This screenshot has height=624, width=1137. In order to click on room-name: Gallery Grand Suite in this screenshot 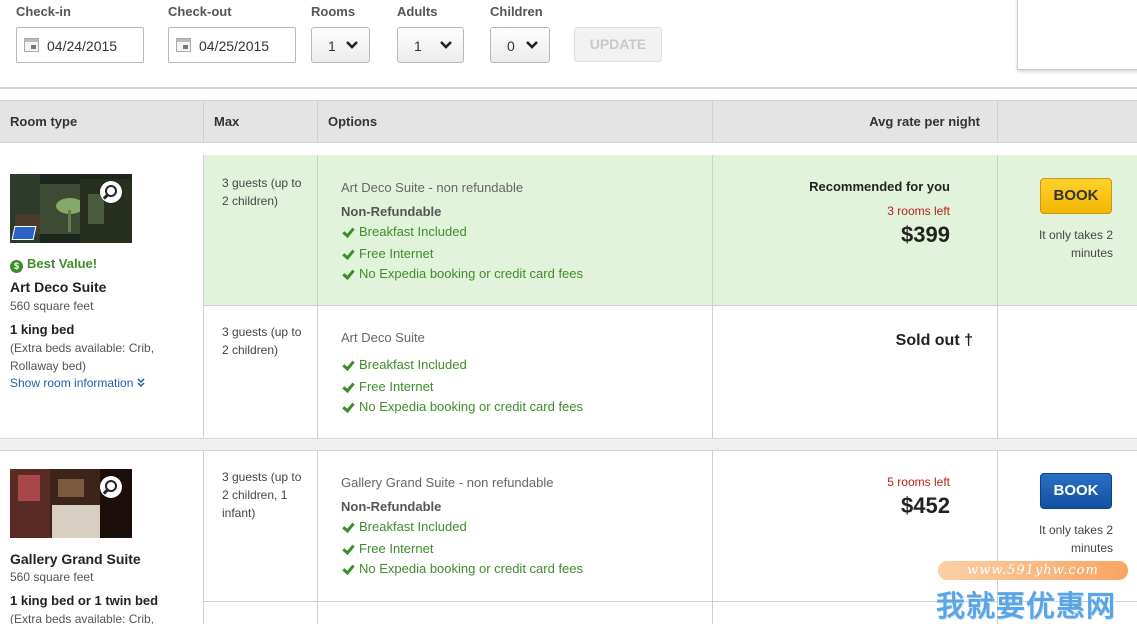, I will do `click(75, 559)`.